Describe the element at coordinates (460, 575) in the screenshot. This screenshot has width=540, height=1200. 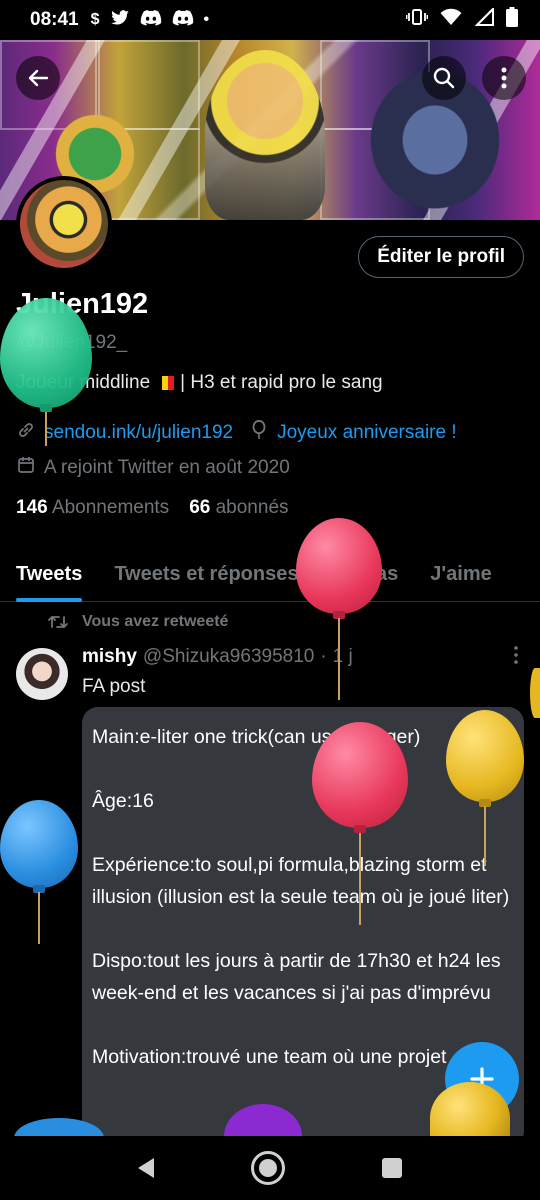
I see `tab-likes: J'aime` at that location.